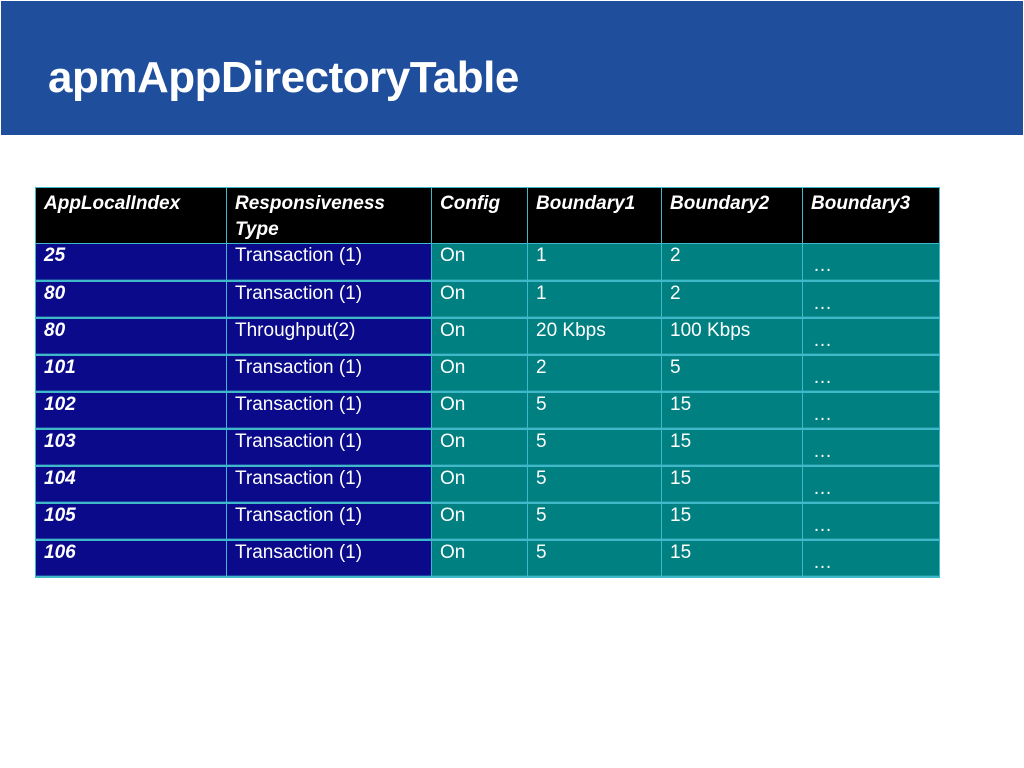 This screenshot has height=768, width=1024. I want to click on cell-app-local-index: 105, so click(131, 521).